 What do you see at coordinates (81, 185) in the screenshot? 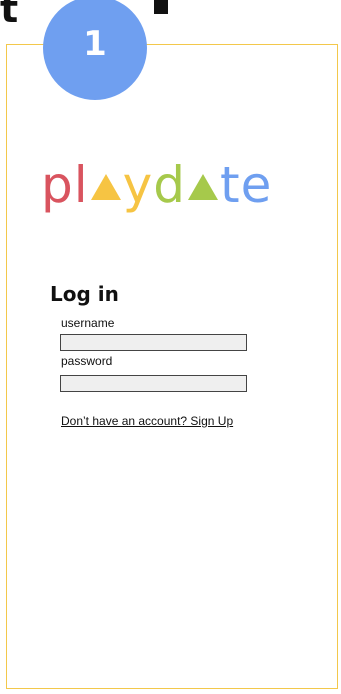
I see `logo-letter: l` at bounding box center [81, 185].